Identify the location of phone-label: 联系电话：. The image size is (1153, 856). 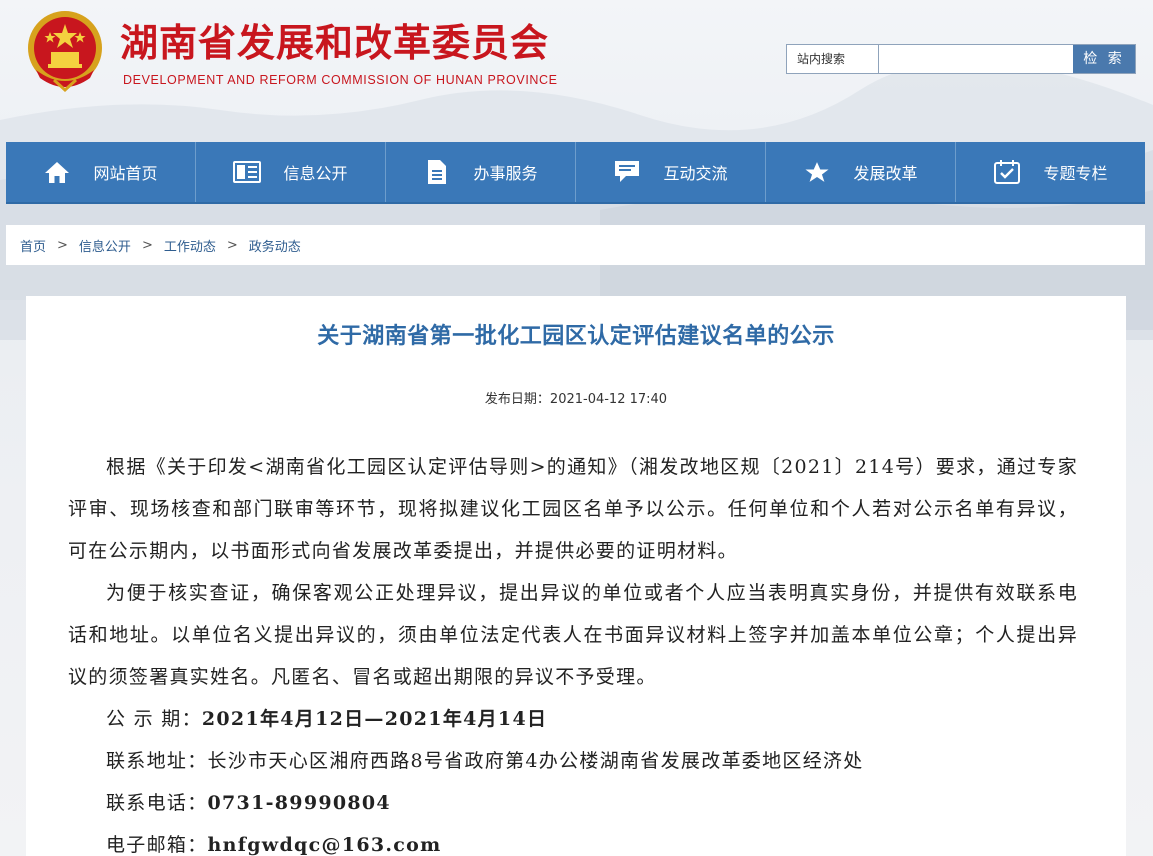
(157, 803).